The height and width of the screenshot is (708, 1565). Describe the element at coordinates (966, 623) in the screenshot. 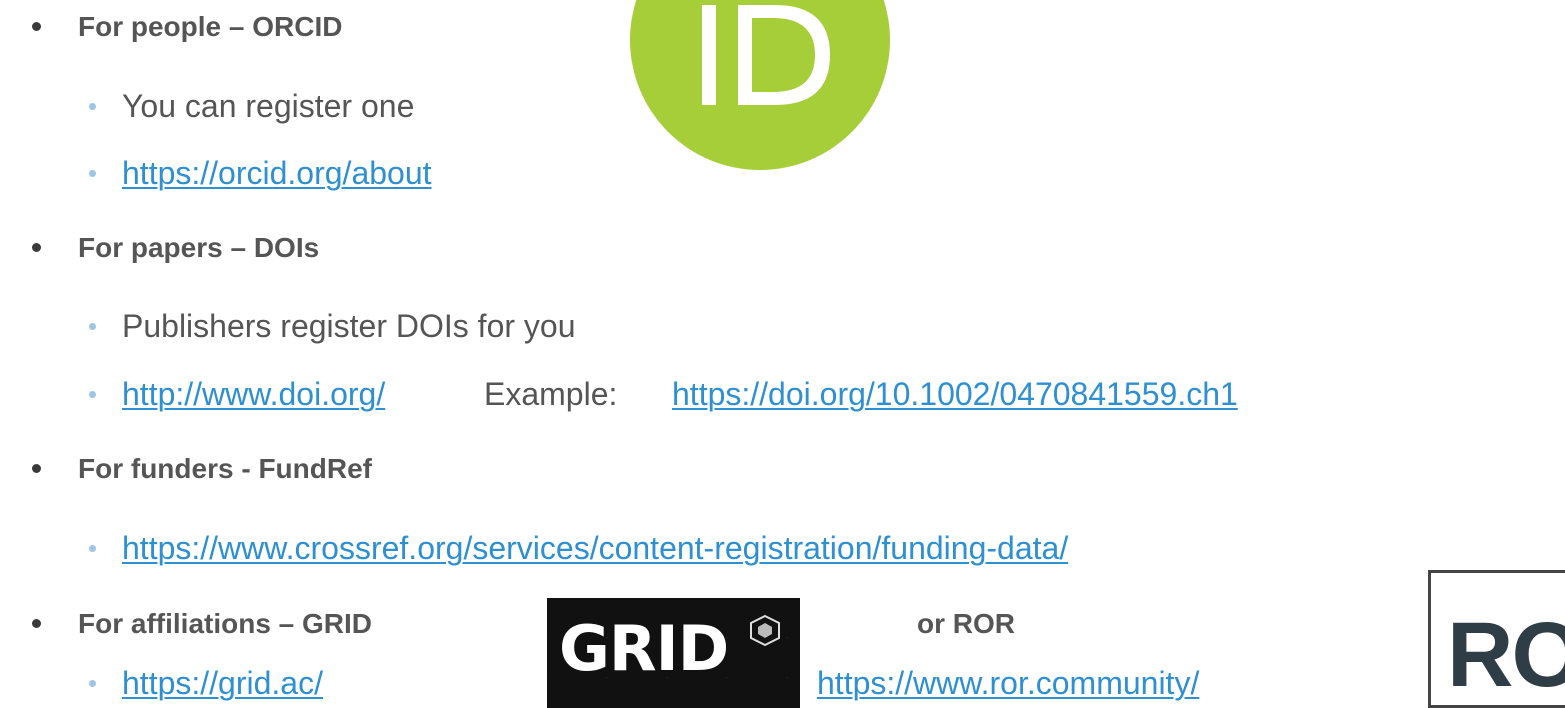

I see `heading-or-ror: or ROR` at that location.